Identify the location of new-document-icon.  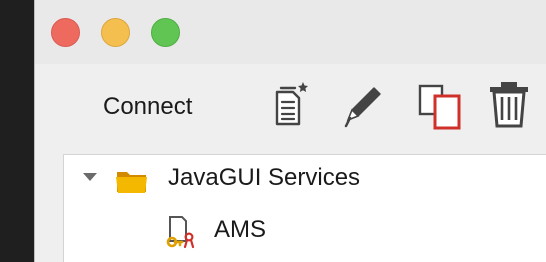
(291, 104).